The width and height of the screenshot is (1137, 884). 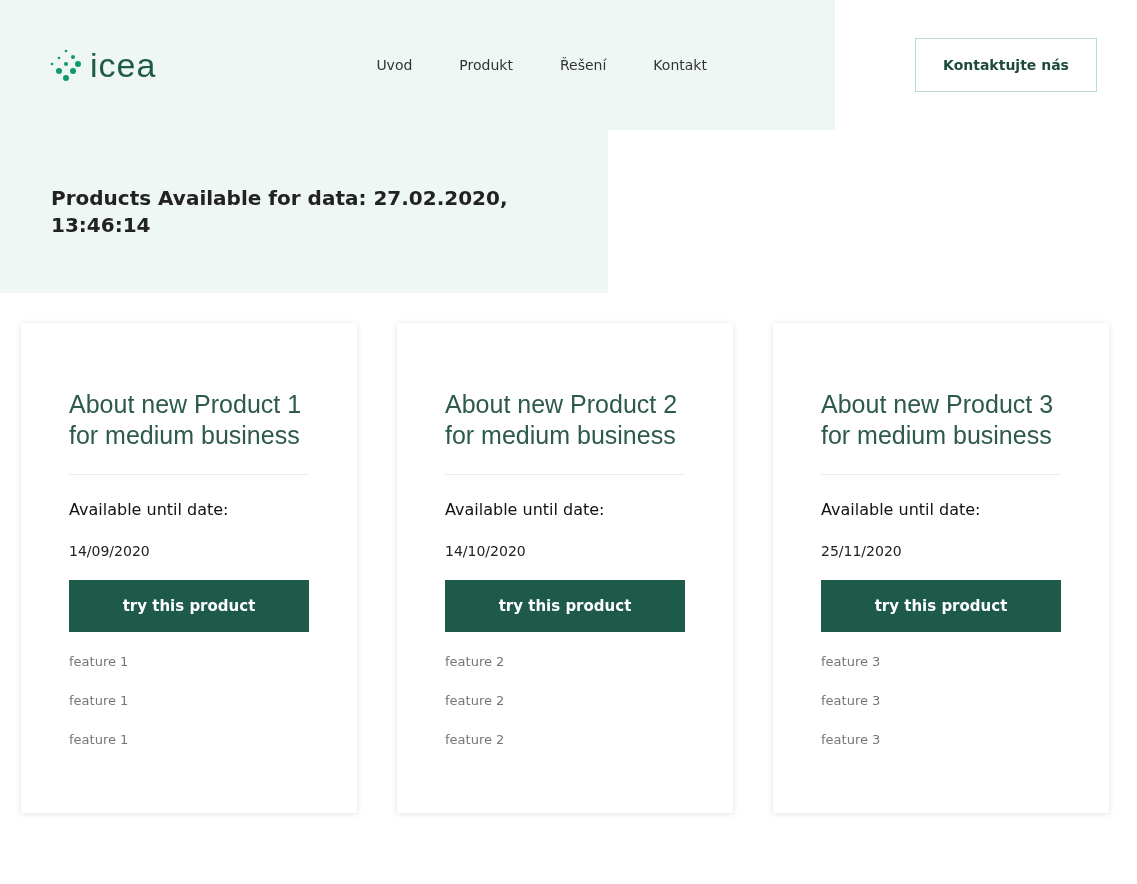 I want to click on contact-button: Kontaktujte nás, so click(x=1006, y=65).